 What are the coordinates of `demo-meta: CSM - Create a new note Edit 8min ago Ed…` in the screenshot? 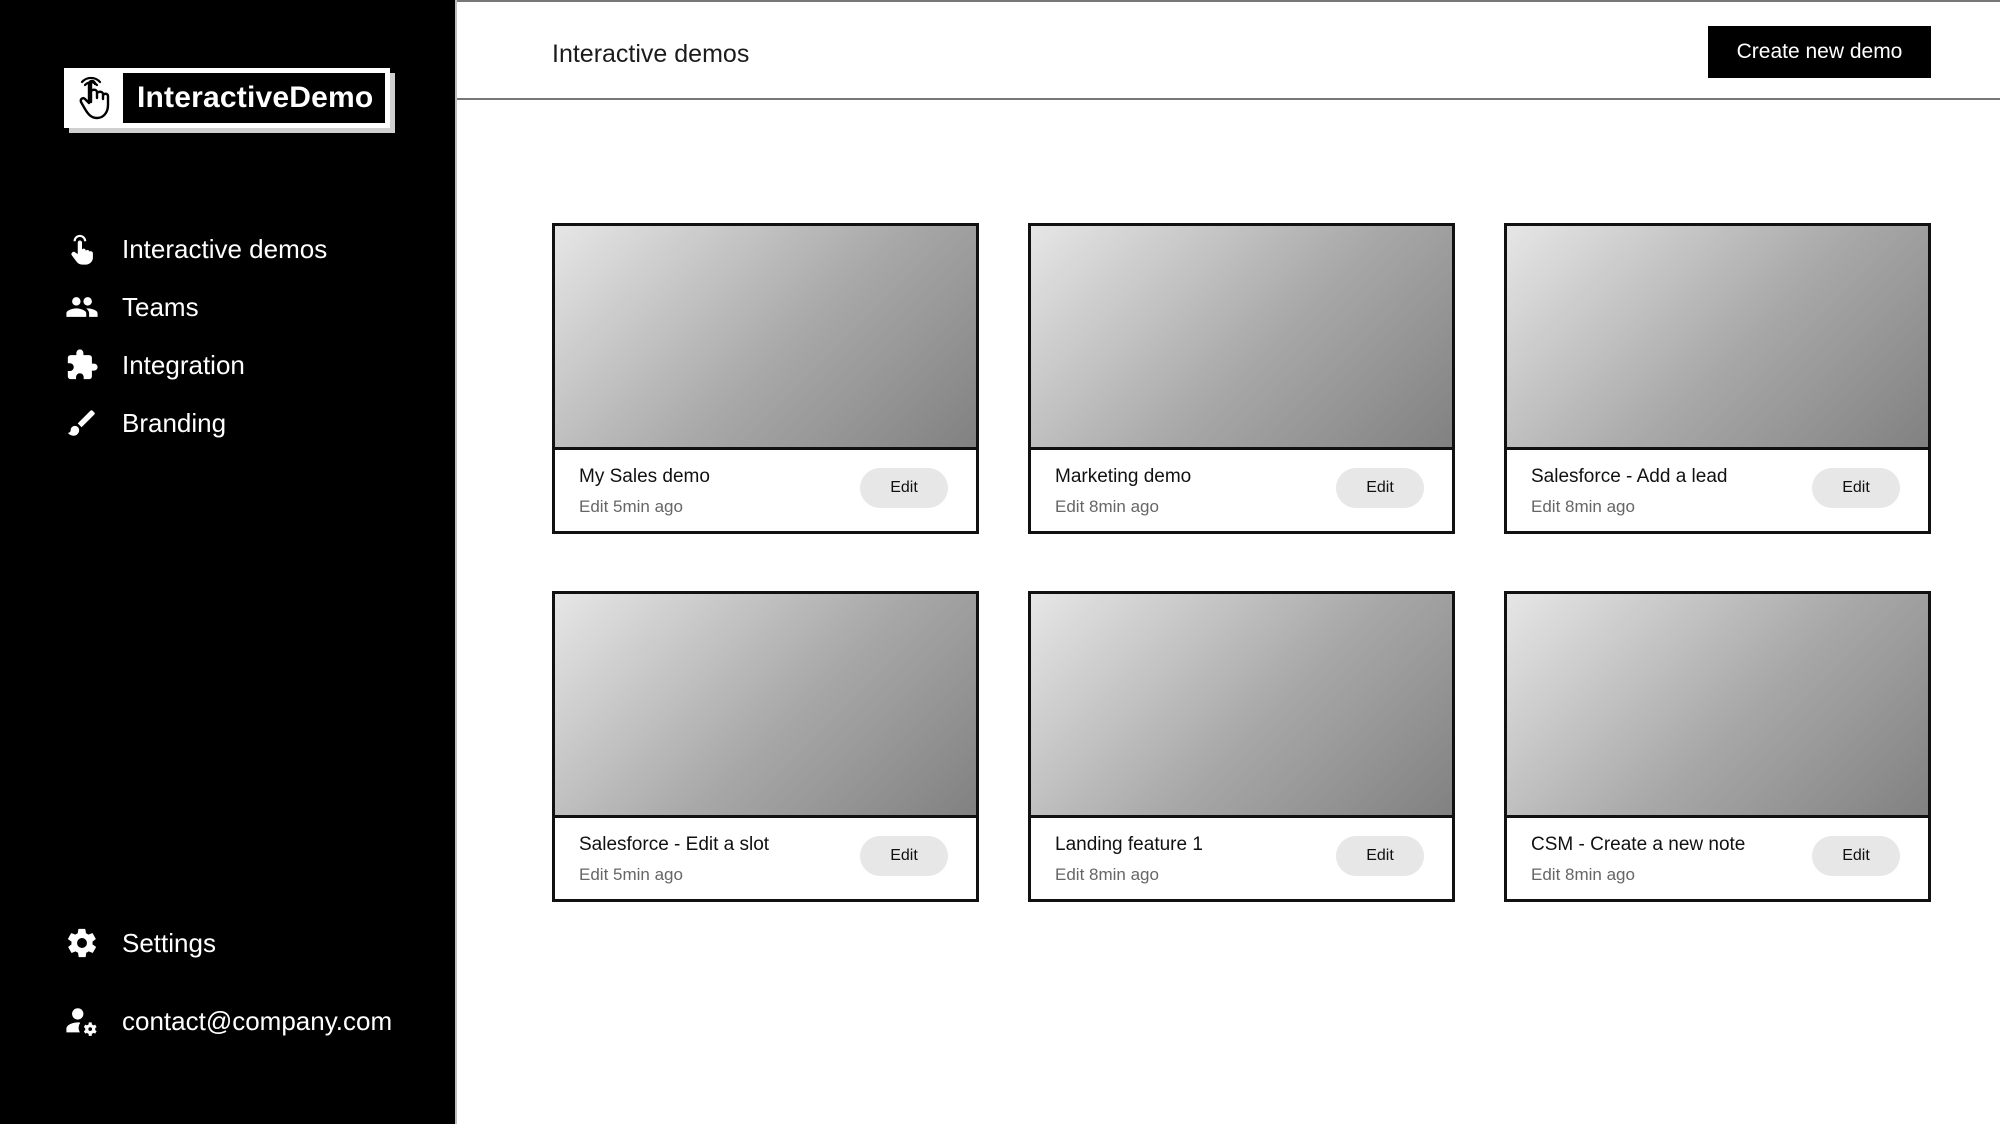 It's located at (1717, 858).